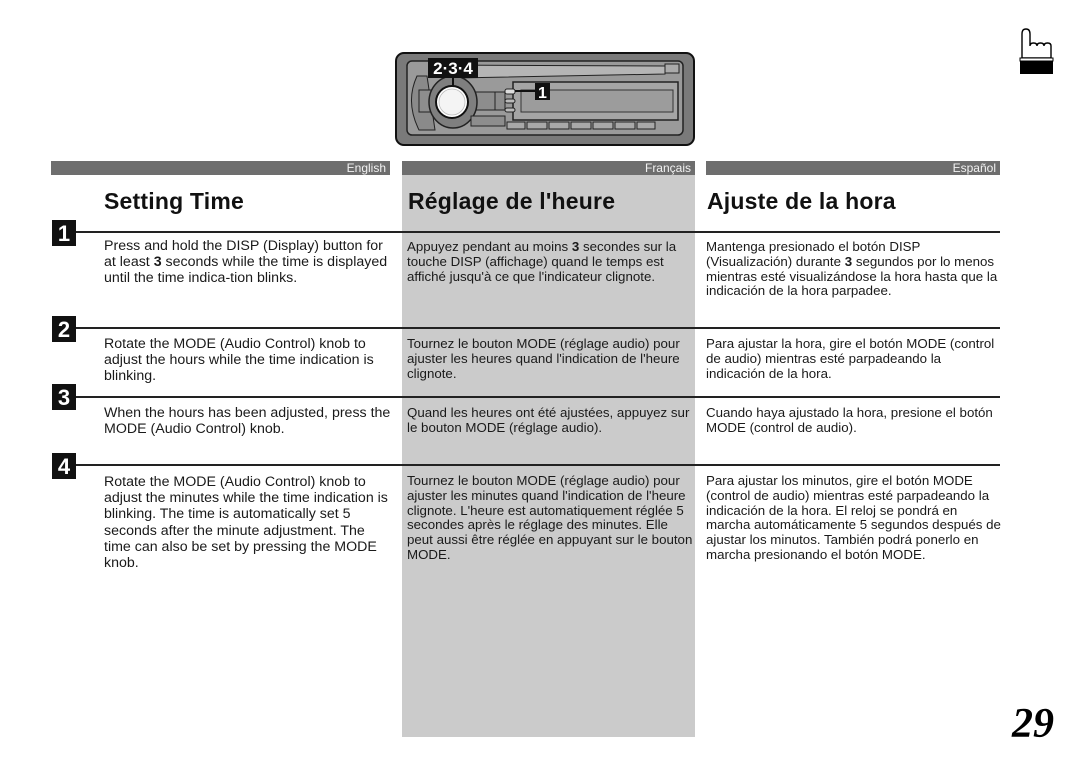 This screenshot has width=1080, height=762. I want to click on step-number-1: 1, so click(64, 233).